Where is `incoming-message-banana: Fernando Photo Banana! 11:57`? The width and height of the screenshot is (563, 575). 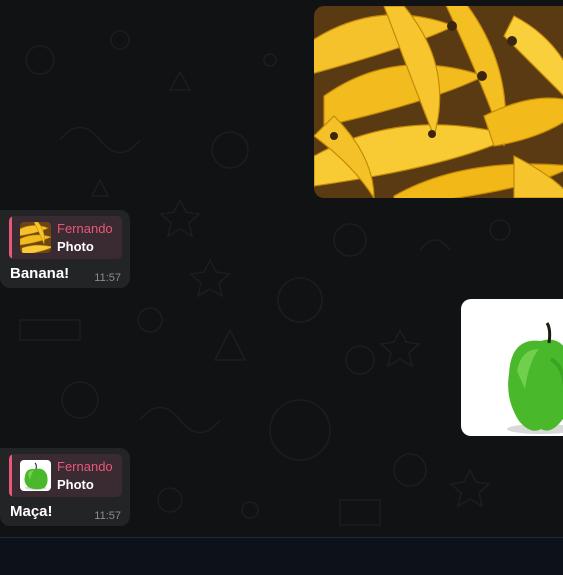 incoming-message-banana: Fernando Photo Banana! 11:57 is located at coordinates (65, 249).